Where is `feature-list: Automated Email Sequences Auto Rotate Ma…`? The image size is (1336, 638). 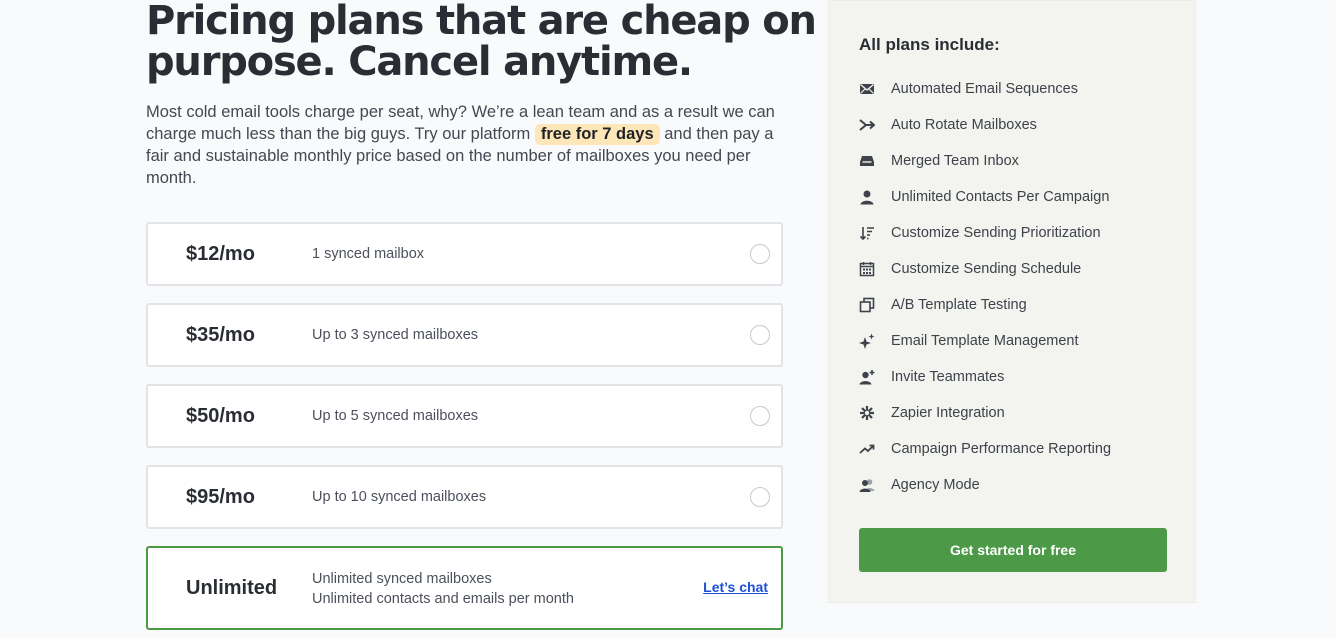 feature-list: Automated Email Sequences Auto Rotate Ma… is located at coordinates (985, 287).